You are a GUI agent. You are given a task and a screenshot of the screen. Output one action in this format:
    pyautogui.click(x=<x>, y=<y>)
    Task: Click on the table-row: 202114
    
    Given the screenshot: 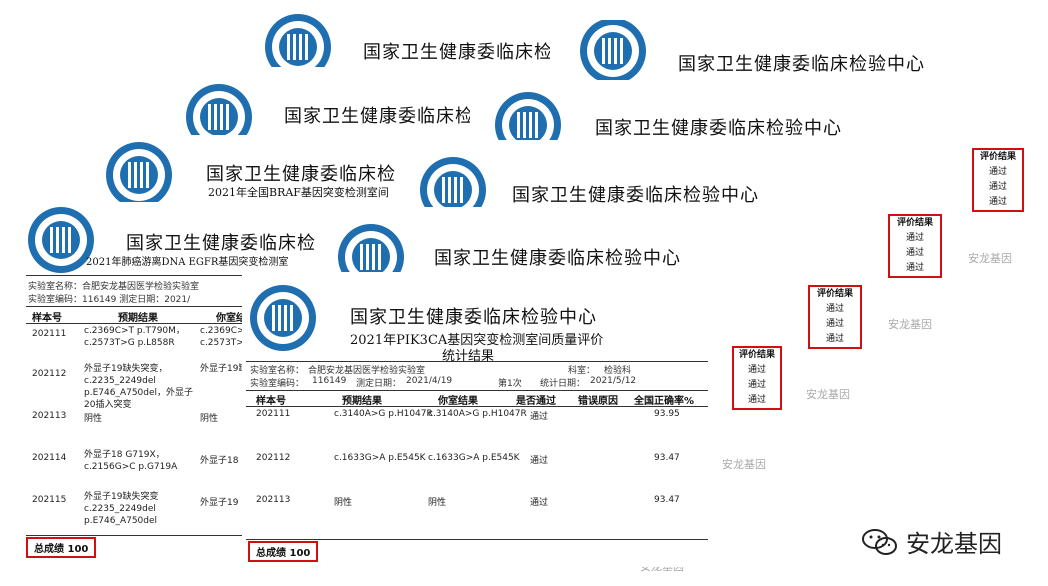 What is the action you would take?
    pyautogui.click(x=49, y=458)
    